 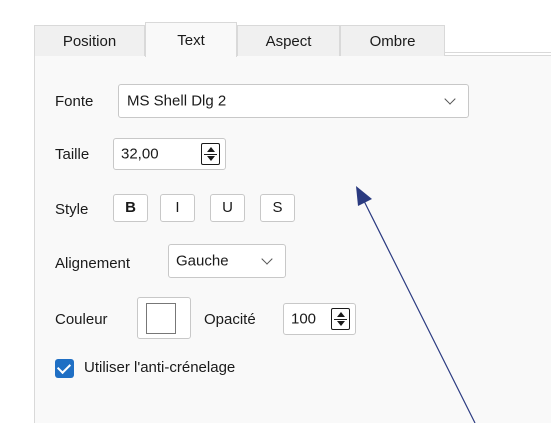 I want to click on tab-position: Position, so click(x=89, y=40).